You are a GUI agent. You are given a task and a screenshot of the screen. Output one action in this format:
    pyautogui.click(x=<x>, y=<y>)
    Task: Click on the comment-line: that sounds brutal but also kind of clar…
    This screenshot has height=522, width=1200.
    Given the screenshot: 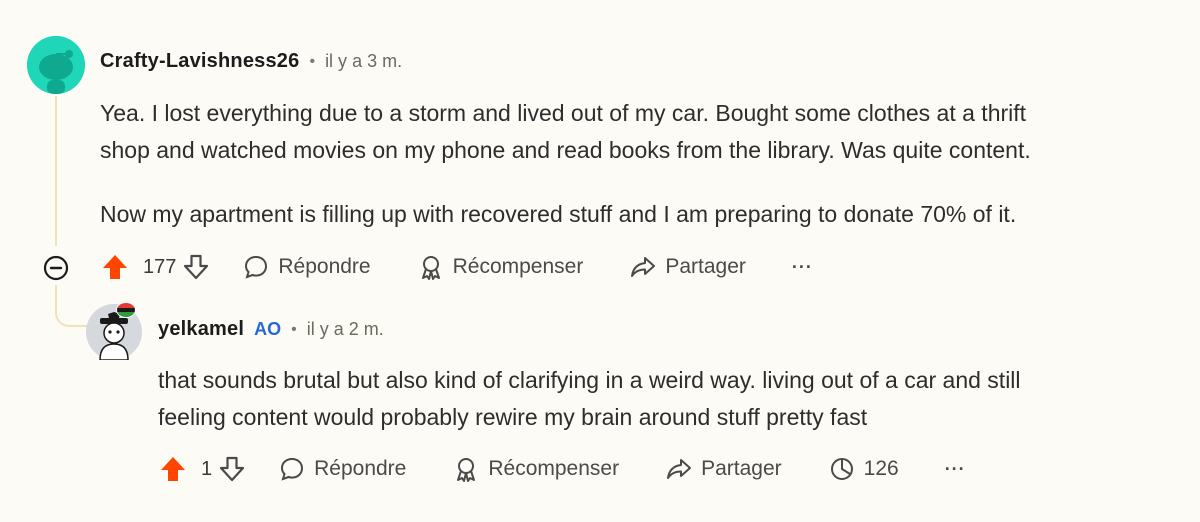 What is the action you would take?
    pyautogui.click(x=589, y=380)
    